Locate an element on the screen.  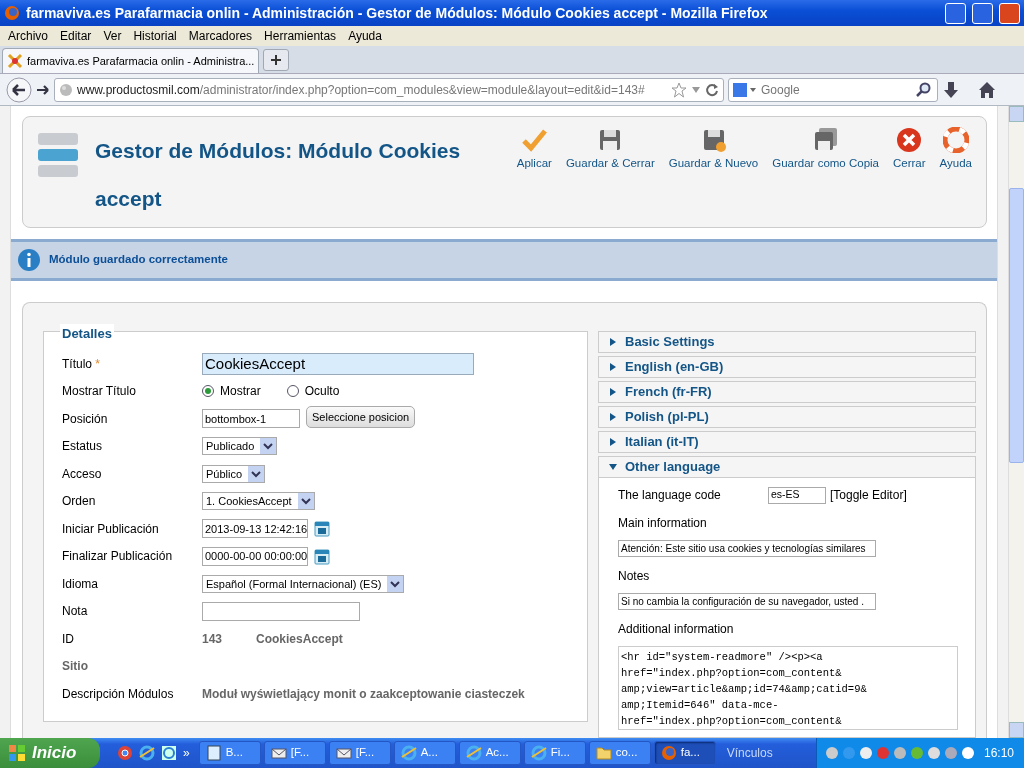
field-value: Moduł wyświetlający monit o zaakceptowanie ciasteczek is located at coordinates (363, 694).